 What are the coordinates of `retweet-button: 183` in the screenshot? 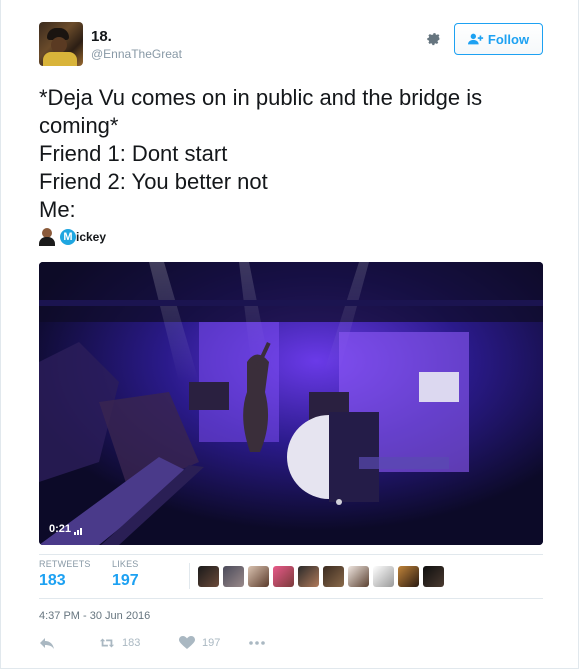 It's located at (139, 643).